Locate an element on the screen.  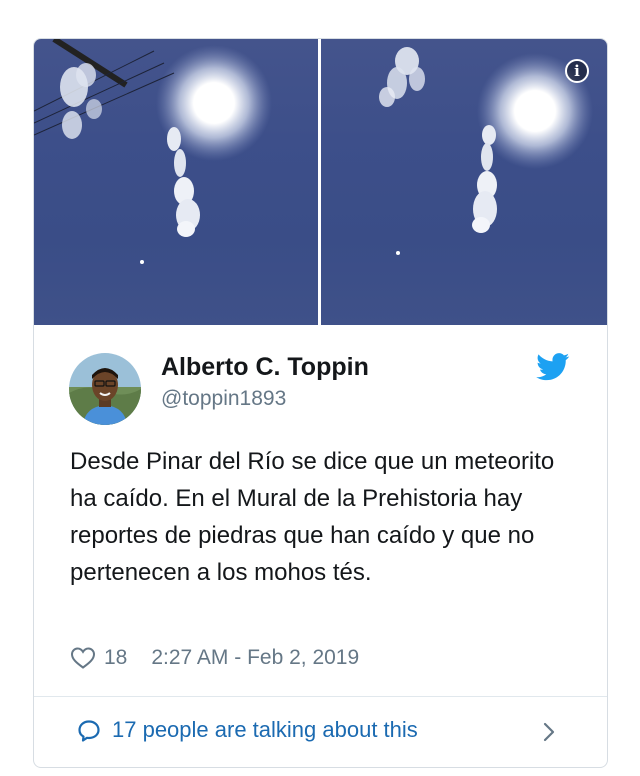
like-count: 18 is located at coordinates (115, 658).